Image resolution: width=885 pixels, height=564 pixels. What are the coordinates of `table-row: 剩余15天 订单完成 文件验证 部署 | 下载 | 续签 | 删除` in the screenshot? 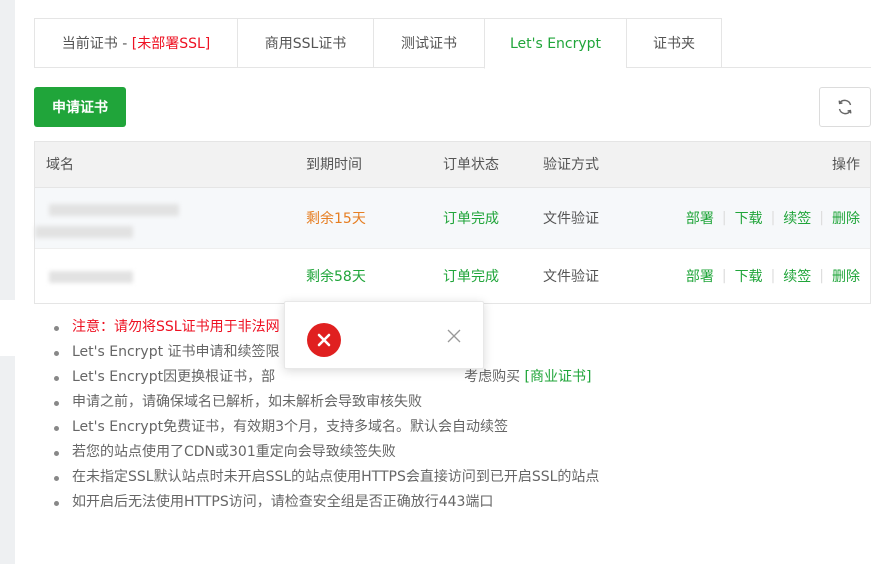 It's located at (452, 218).